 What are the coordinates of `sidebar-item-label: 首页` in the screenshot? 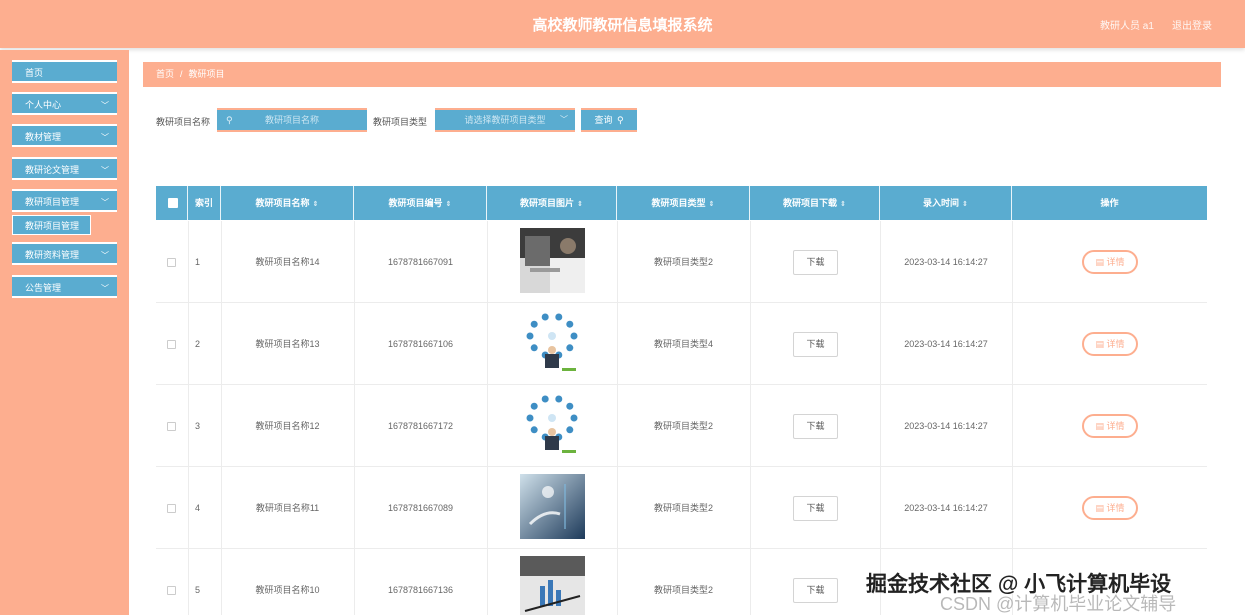 It's located at (34, 73).